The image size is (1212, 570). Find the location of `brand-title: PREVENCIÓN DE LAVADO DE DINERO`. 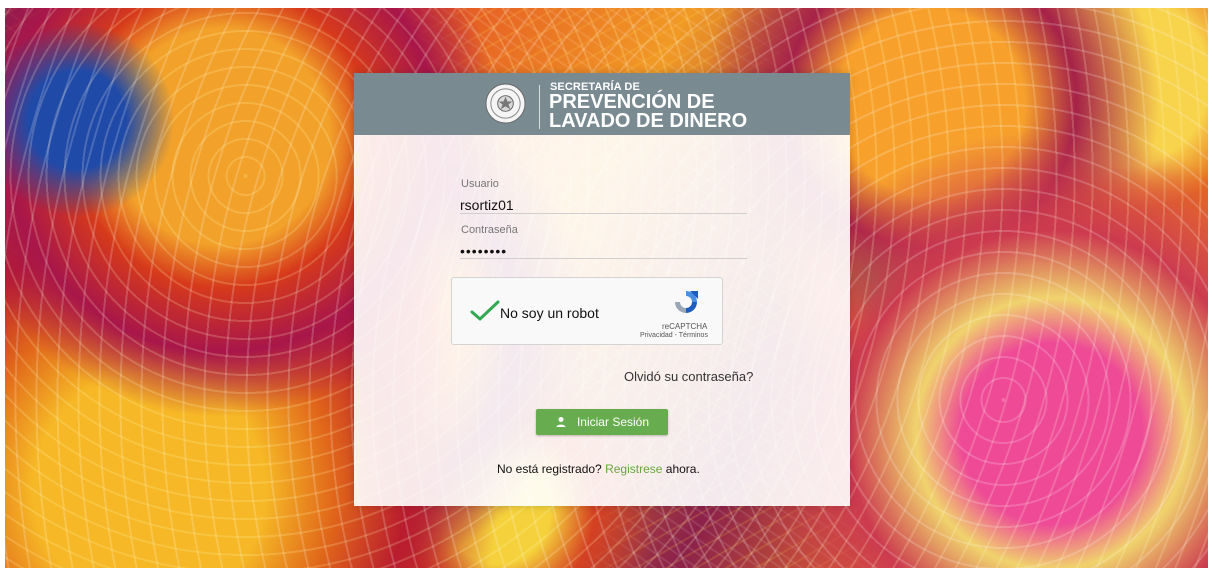

brand-title: PREVENCIÓN DE LAVADO DE DINERO is located at coordinates (648, 112).